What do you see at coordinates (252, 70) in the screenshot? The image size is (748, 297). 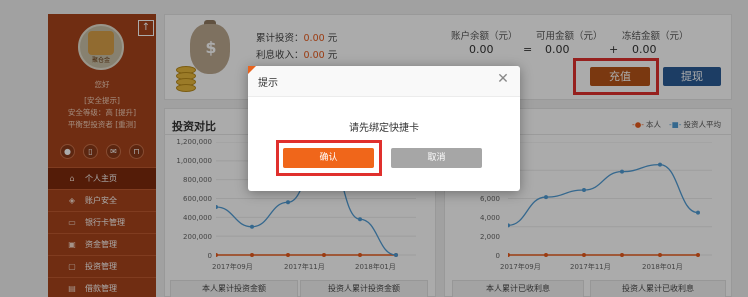 I see `corner-accent` at bounding box center [252, 70].